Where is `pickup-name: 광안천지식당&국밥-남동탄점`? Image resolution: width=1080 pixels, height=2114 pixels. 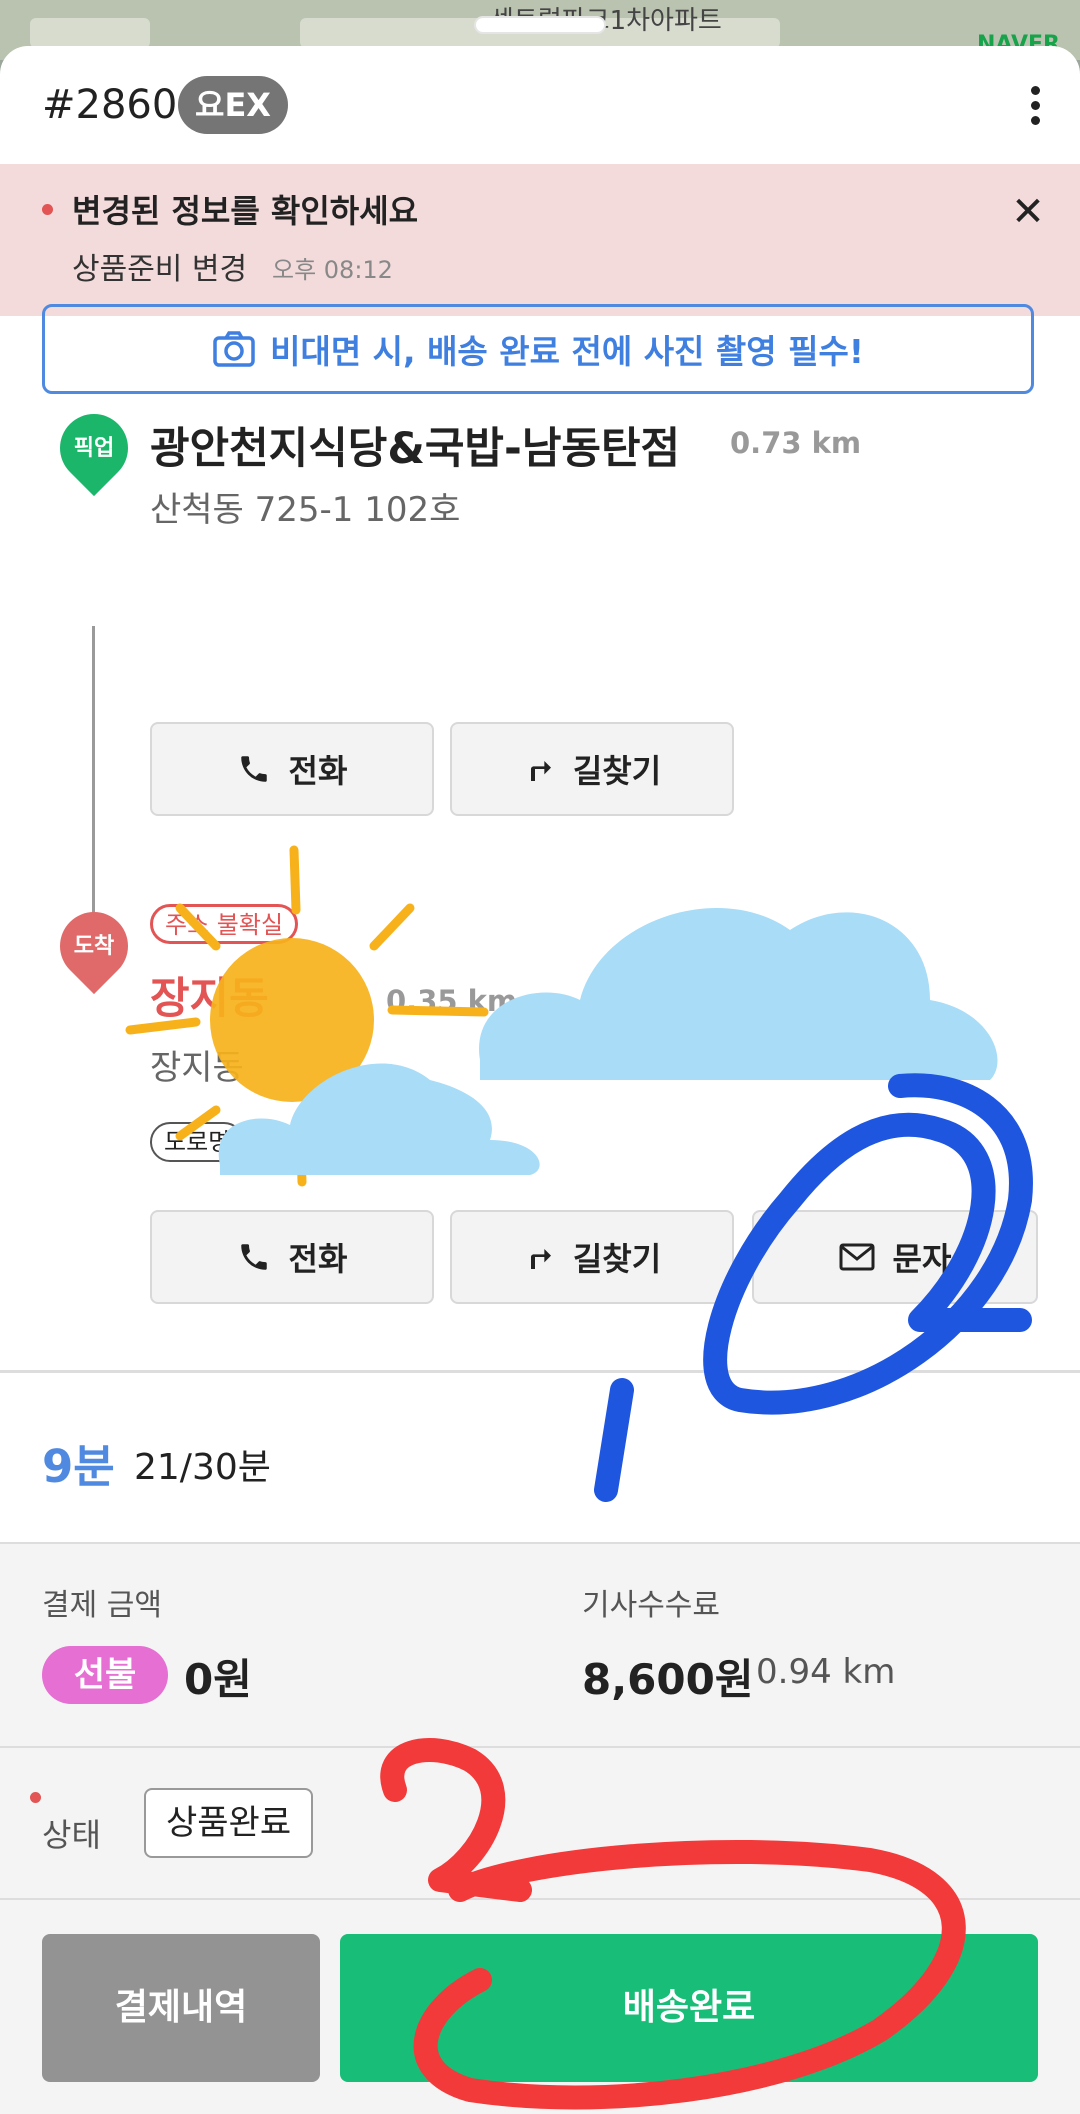 pickup-name: 광안천지식당&국밥-남동탄점 is located at coordinates (415, 449).